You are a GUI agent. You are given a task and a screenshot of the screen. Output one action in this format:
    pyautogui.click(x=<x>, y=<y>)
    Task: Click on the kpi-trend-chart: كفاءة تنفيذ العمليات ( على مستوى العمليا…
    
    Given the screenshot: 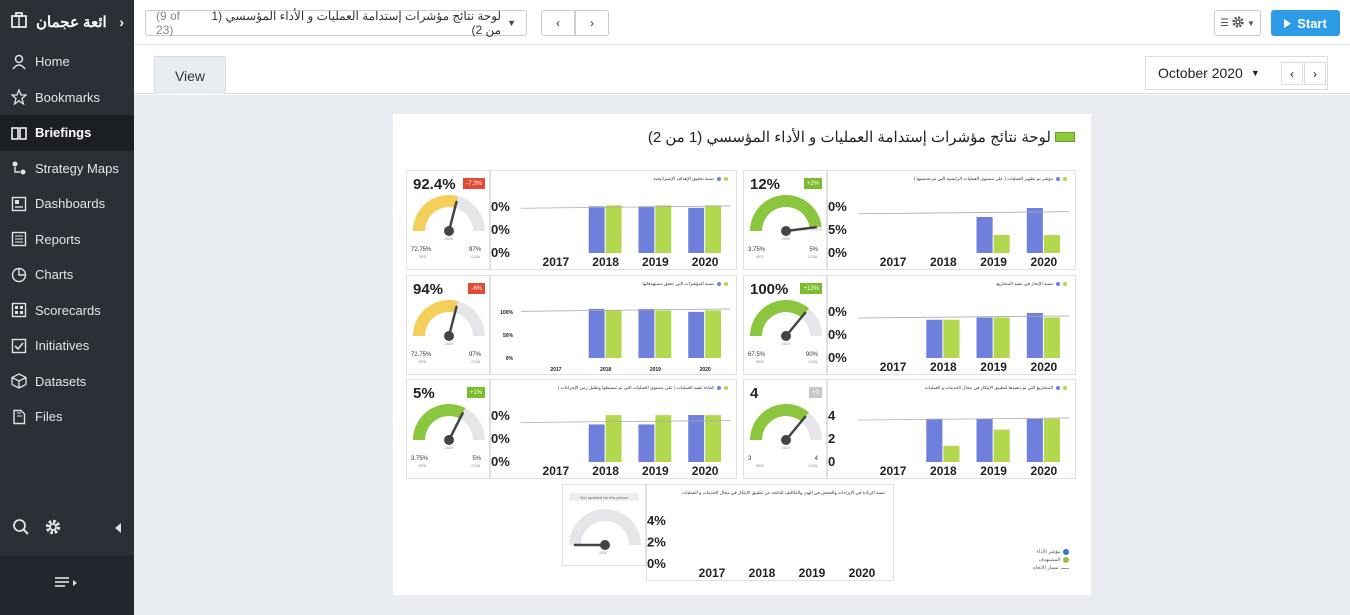 What is the action you would take?
    pyautogui.click(x=613, y=429)
    